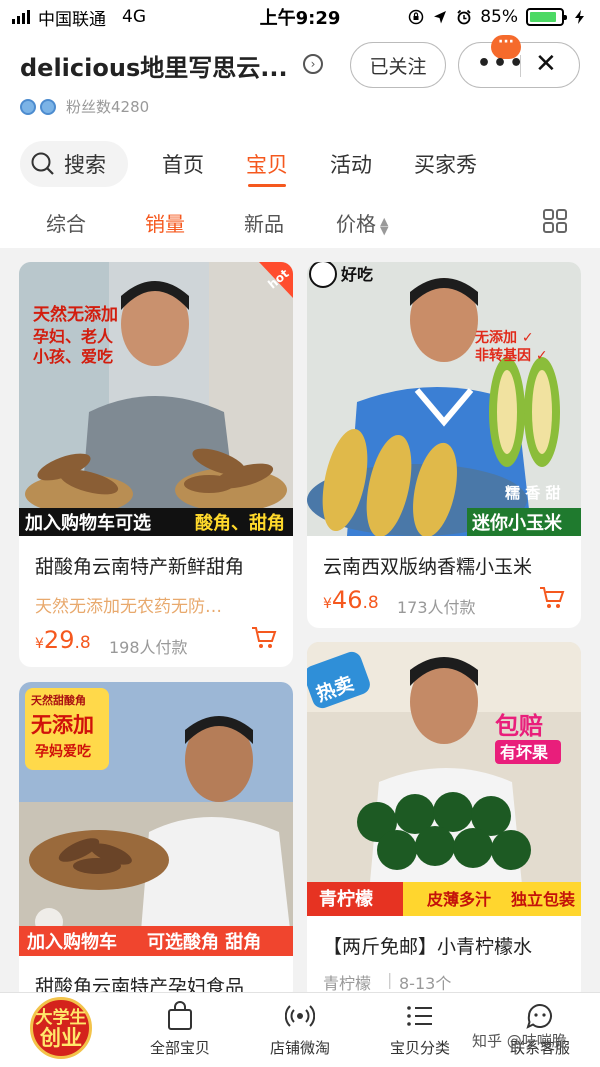  I want to click on price-int: 29, so click(59, 640).